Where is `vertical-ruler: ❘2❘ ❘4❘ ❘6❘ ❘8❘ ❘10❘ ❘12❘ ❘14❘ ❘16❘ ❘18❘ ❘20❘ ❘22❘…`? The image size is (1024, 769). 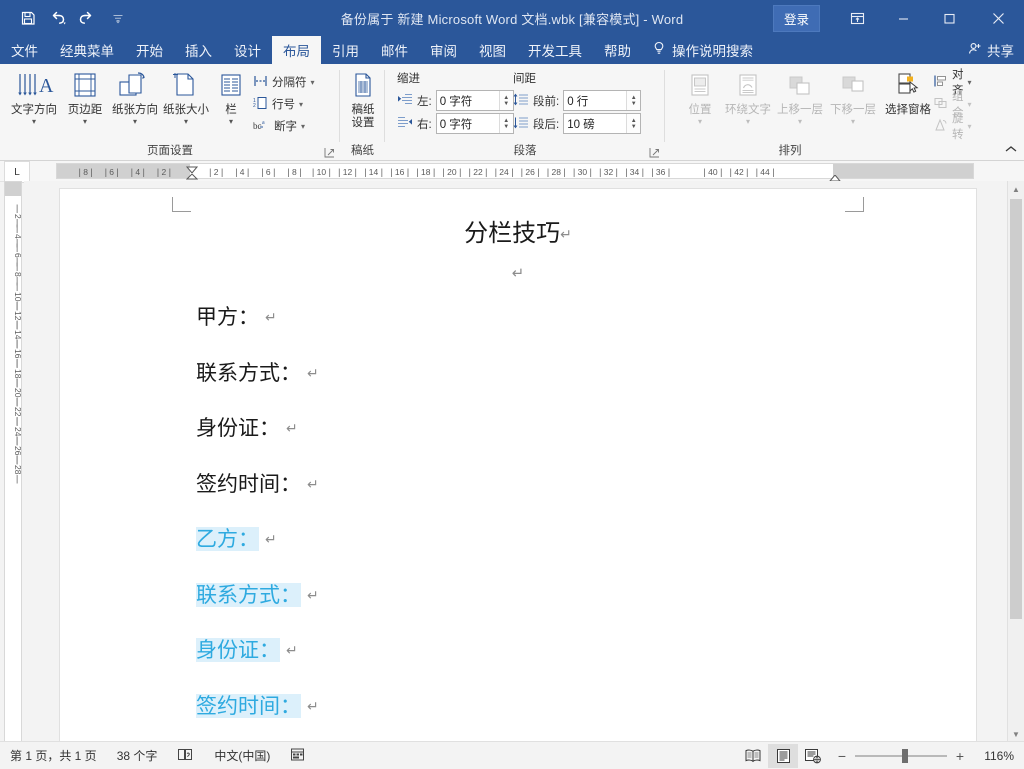 vertical-ruler: ❘2❘ ❘4❘ ❘6❘ ❘8❘ ❘10❘ ❘12❘ ❘14❘ ❘16❘ ❘18❘ ❘20❘ ❘22❘… is located at coordinates (13, 461).